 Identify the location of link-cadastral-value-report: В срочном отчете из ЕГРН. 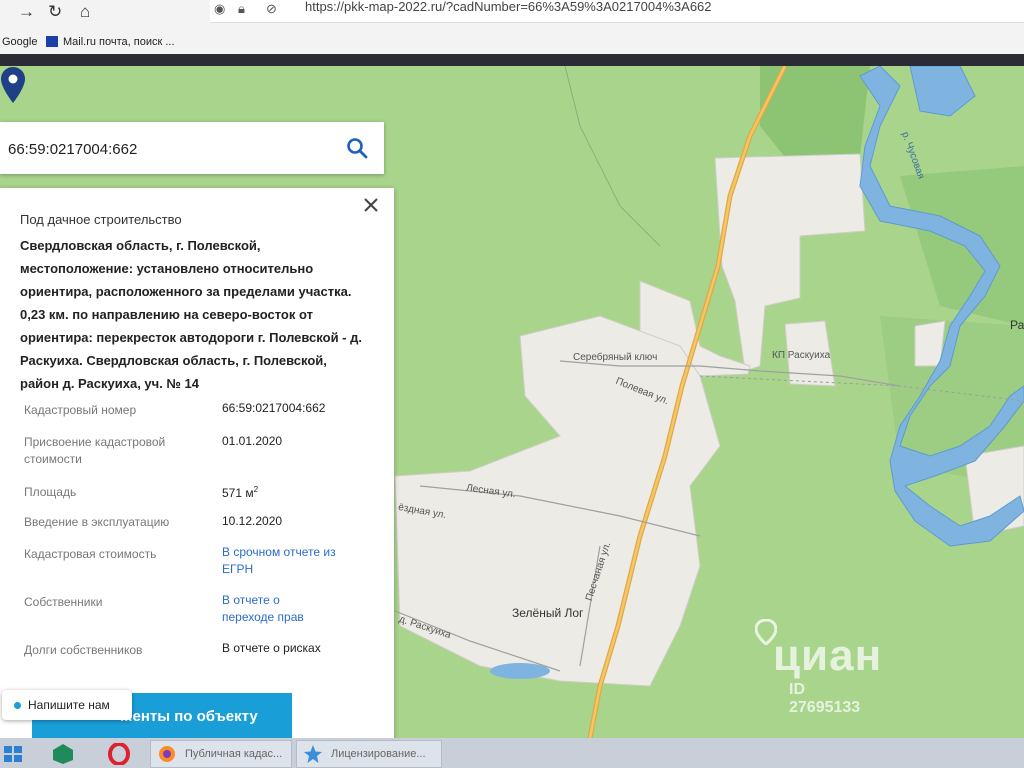
(282, 561).